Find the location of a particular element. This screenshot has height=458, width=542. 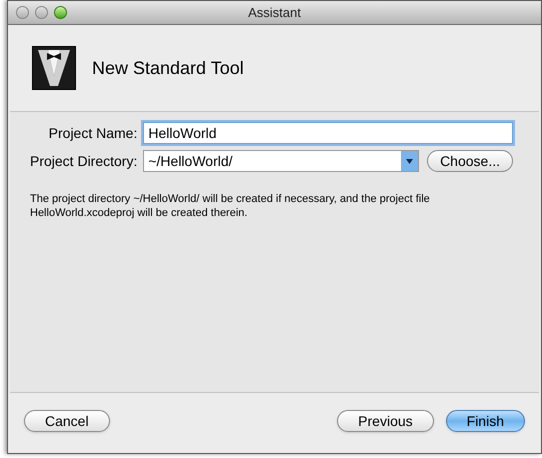

tuxedo-icon is located at coordinates (54, 68).